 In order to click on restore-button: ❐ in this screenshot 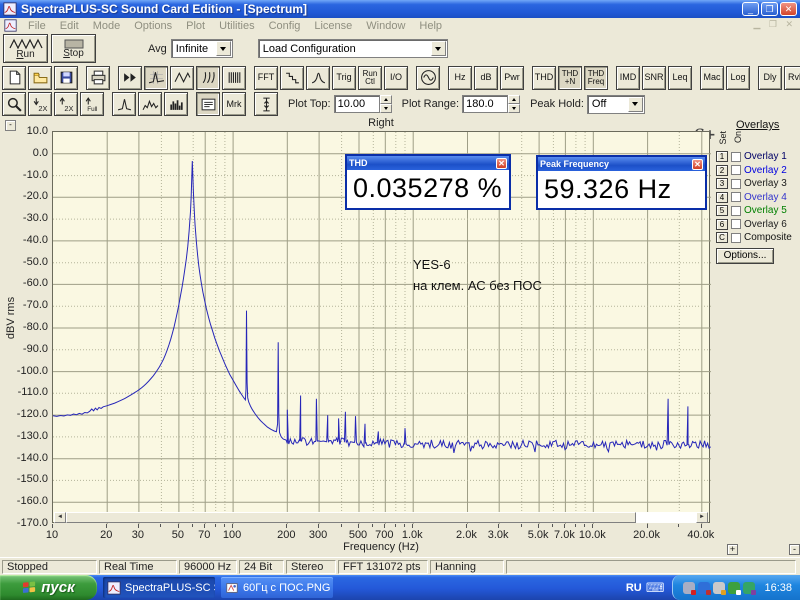, I will do `click(769, 9)`.